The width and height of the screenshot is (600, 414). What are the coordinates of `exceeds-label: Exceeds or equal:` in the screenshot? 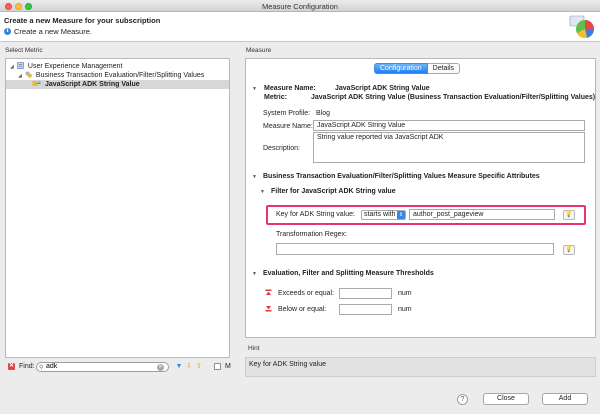 It's located at (306, 293).